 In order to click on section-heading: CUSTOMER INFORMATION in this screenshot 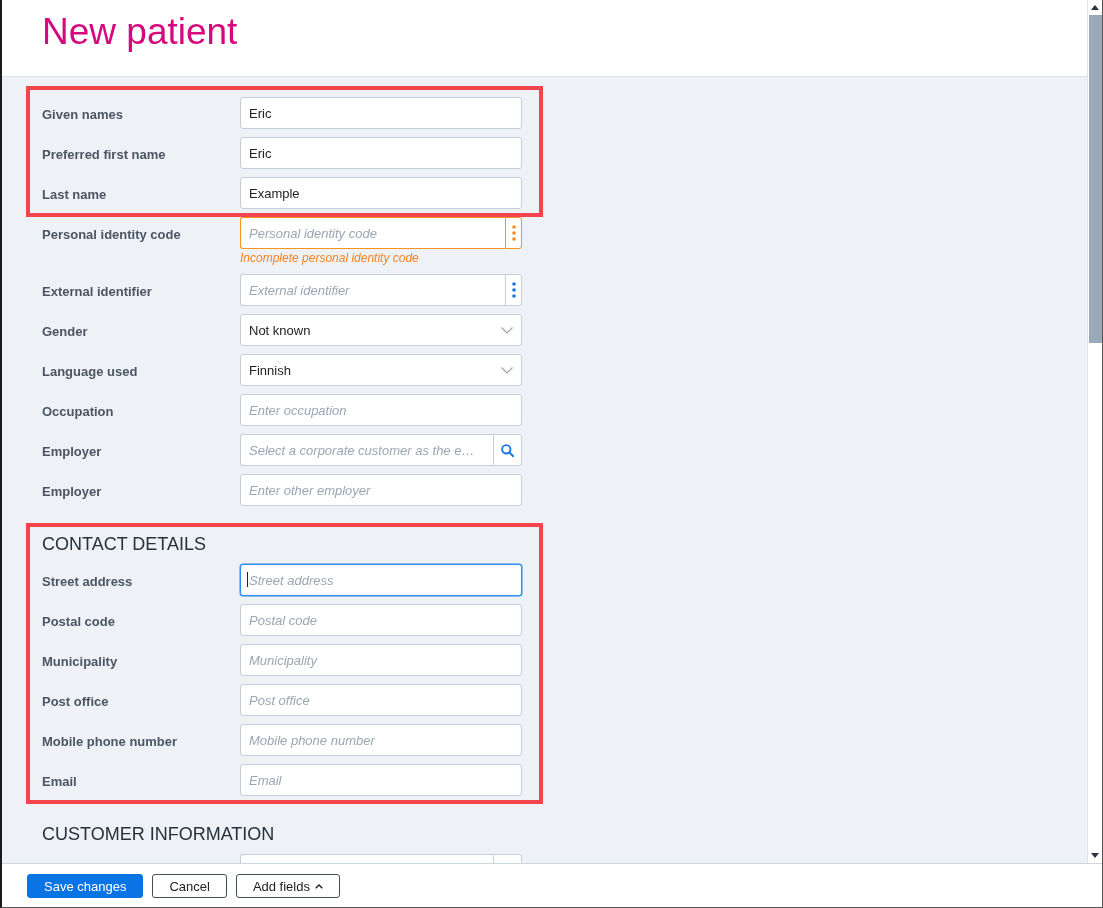, I will do `click(158, 834)`.